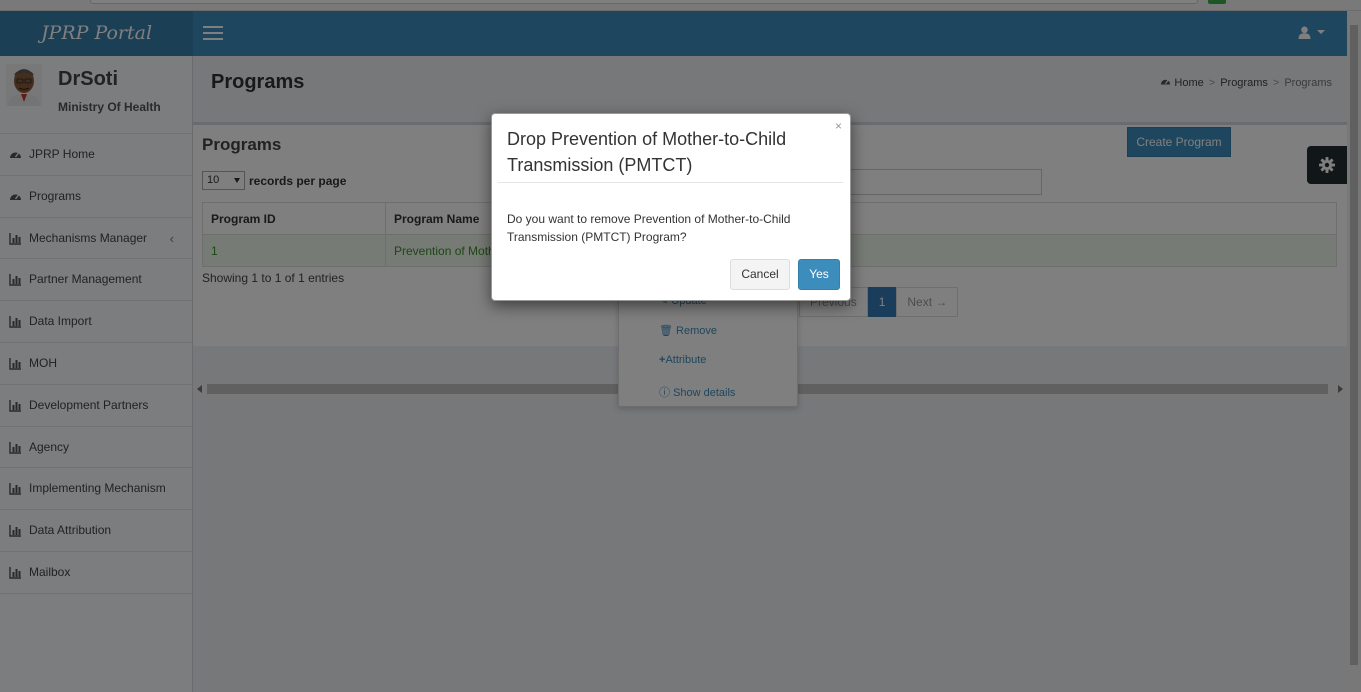 This screenshot has width=1361, height=692. Describe the element at coordinates (838, 126) in the screenshot. I see `close-icon: ×` at that location.